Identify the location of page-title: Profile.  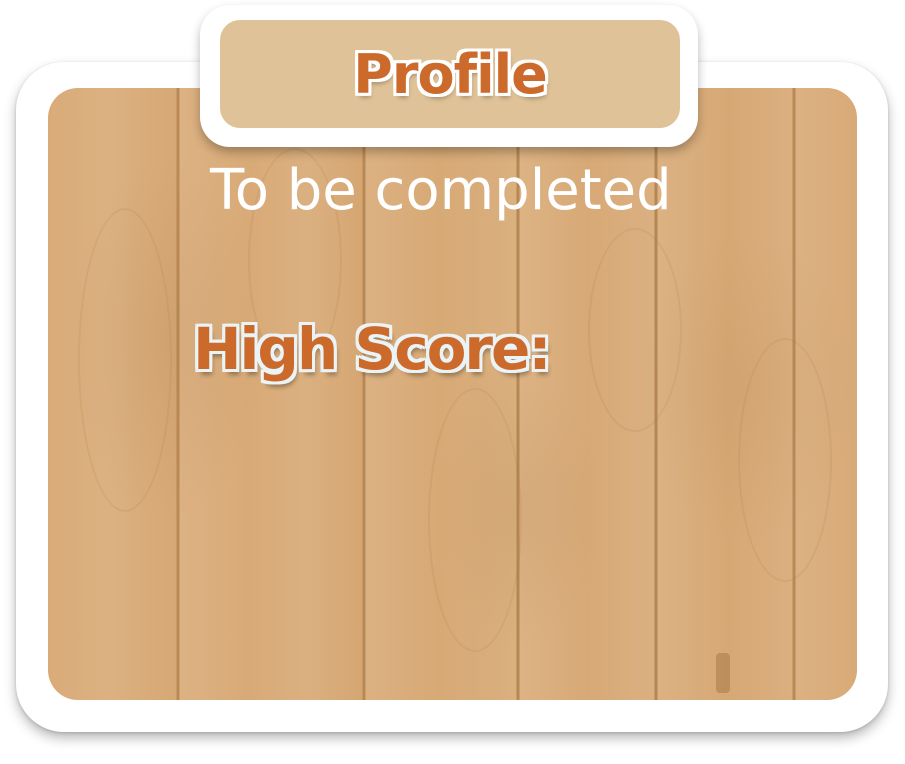
(450, 74).